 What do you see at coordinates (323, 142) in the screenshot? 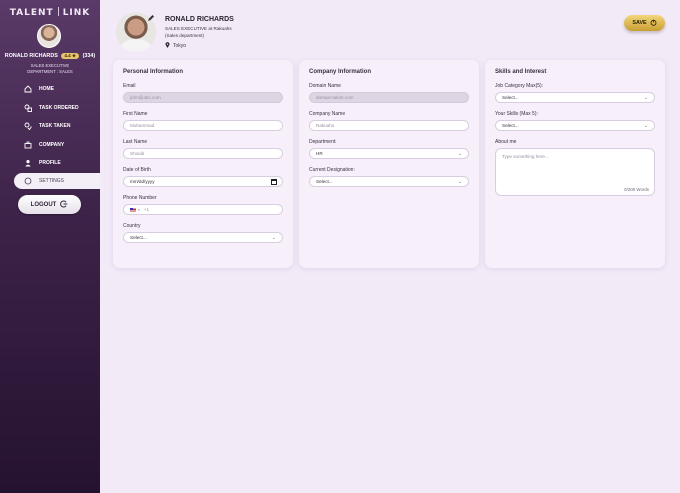
I see `department-label: Department:` at bounding box center [323, 142].